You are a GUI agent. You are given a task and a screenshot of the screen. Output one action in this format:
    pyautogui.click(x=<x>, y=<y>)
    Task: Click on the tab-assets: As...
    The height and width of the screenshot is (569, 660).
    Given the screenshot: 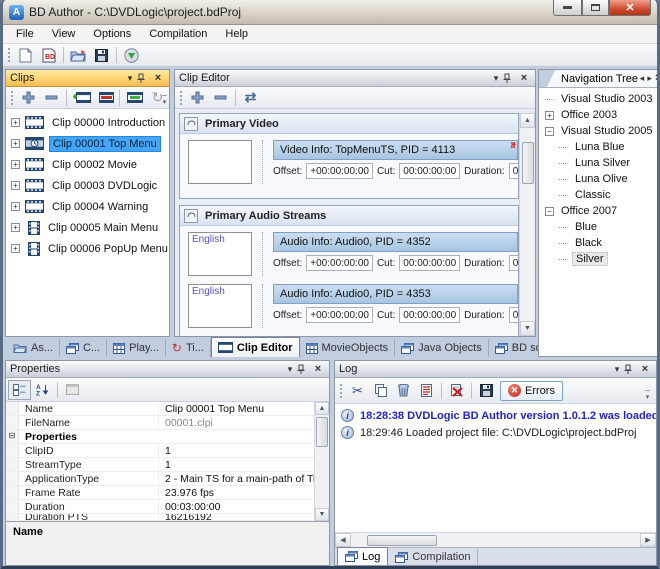 What is the action you would take?
    pyautogui.click(x=34, y=348)
    